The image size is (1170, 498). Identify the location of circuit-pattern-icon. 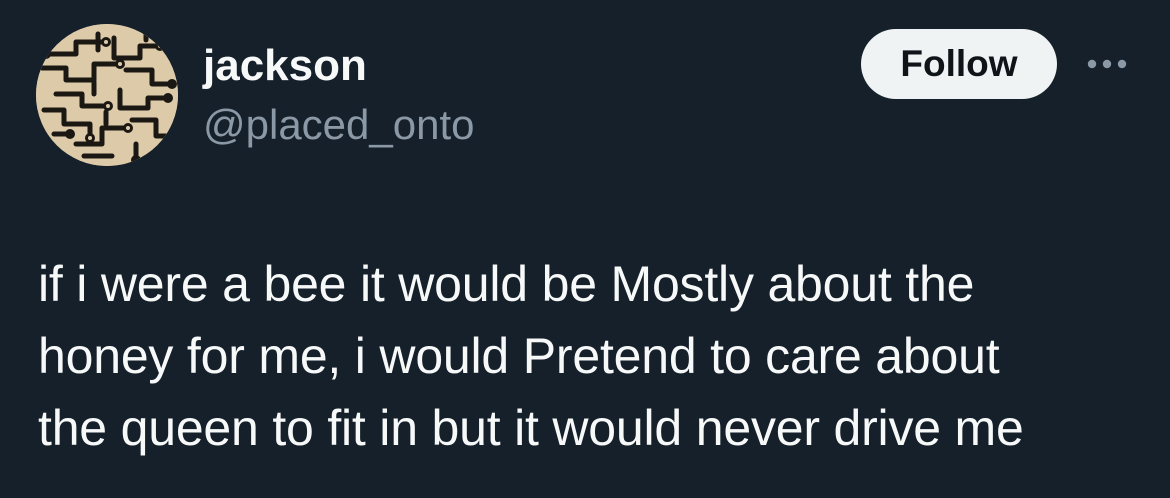
(107, 95).